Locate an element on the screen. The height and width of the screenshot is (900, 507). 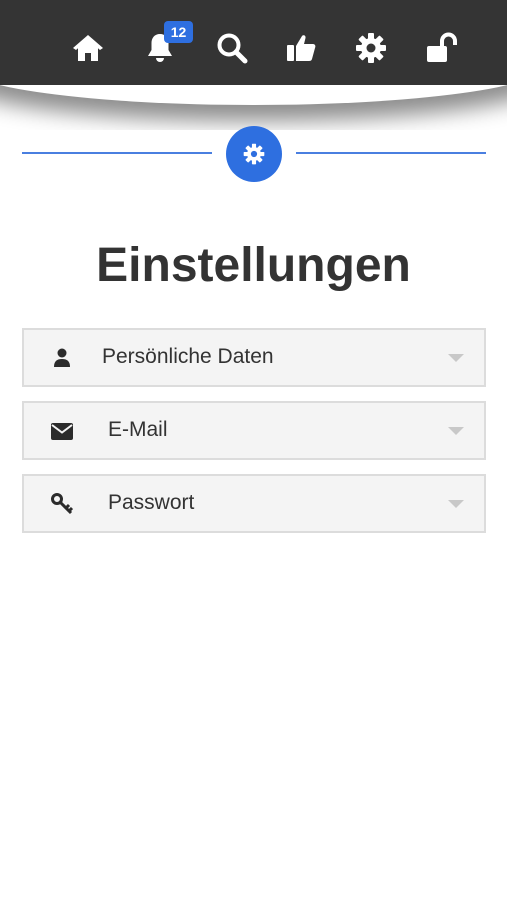
unlock-icon is located at coordinates (442, 47).